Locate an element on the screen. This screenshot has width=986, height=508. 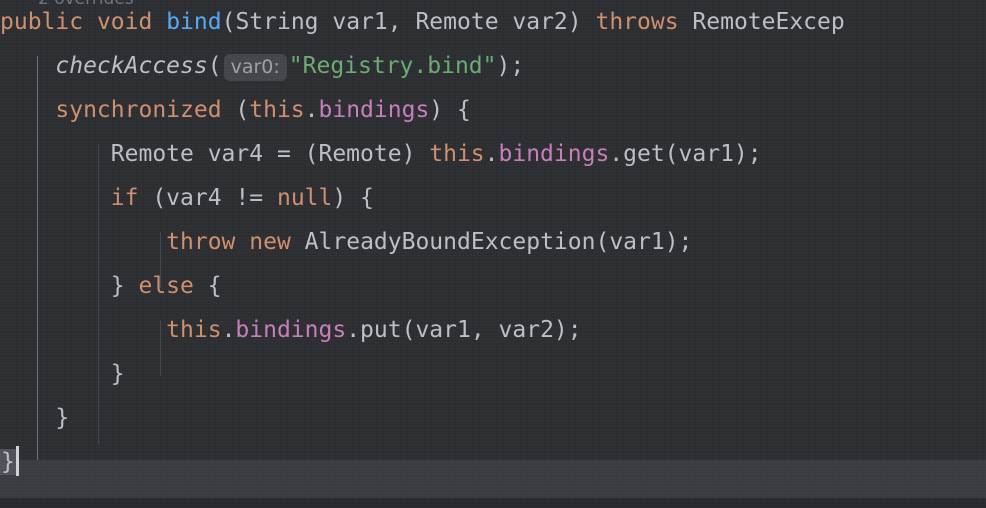
code-token: synchronized is located at coordinates (138, 110).